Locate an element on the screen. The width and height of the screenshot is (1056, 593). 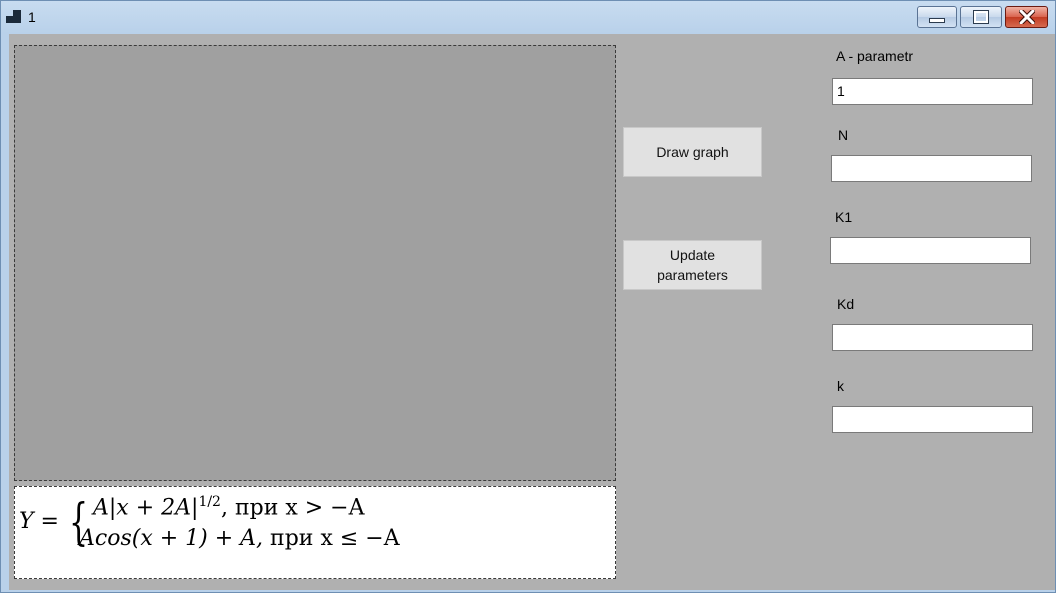
formula-lhs: Y = is located at coordinates (39, 521).